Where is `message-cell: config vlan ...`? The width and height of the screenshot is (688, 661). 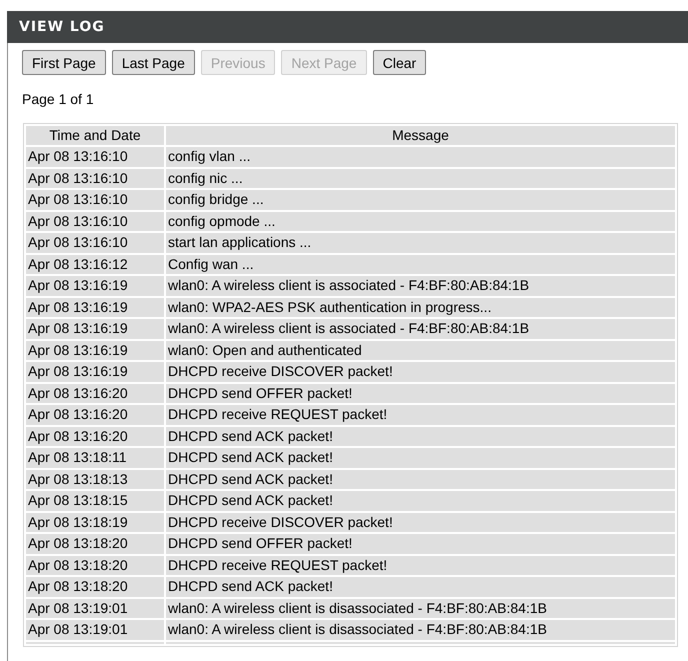 message-cell: config vlan ... is located at coordinates (420, 156).